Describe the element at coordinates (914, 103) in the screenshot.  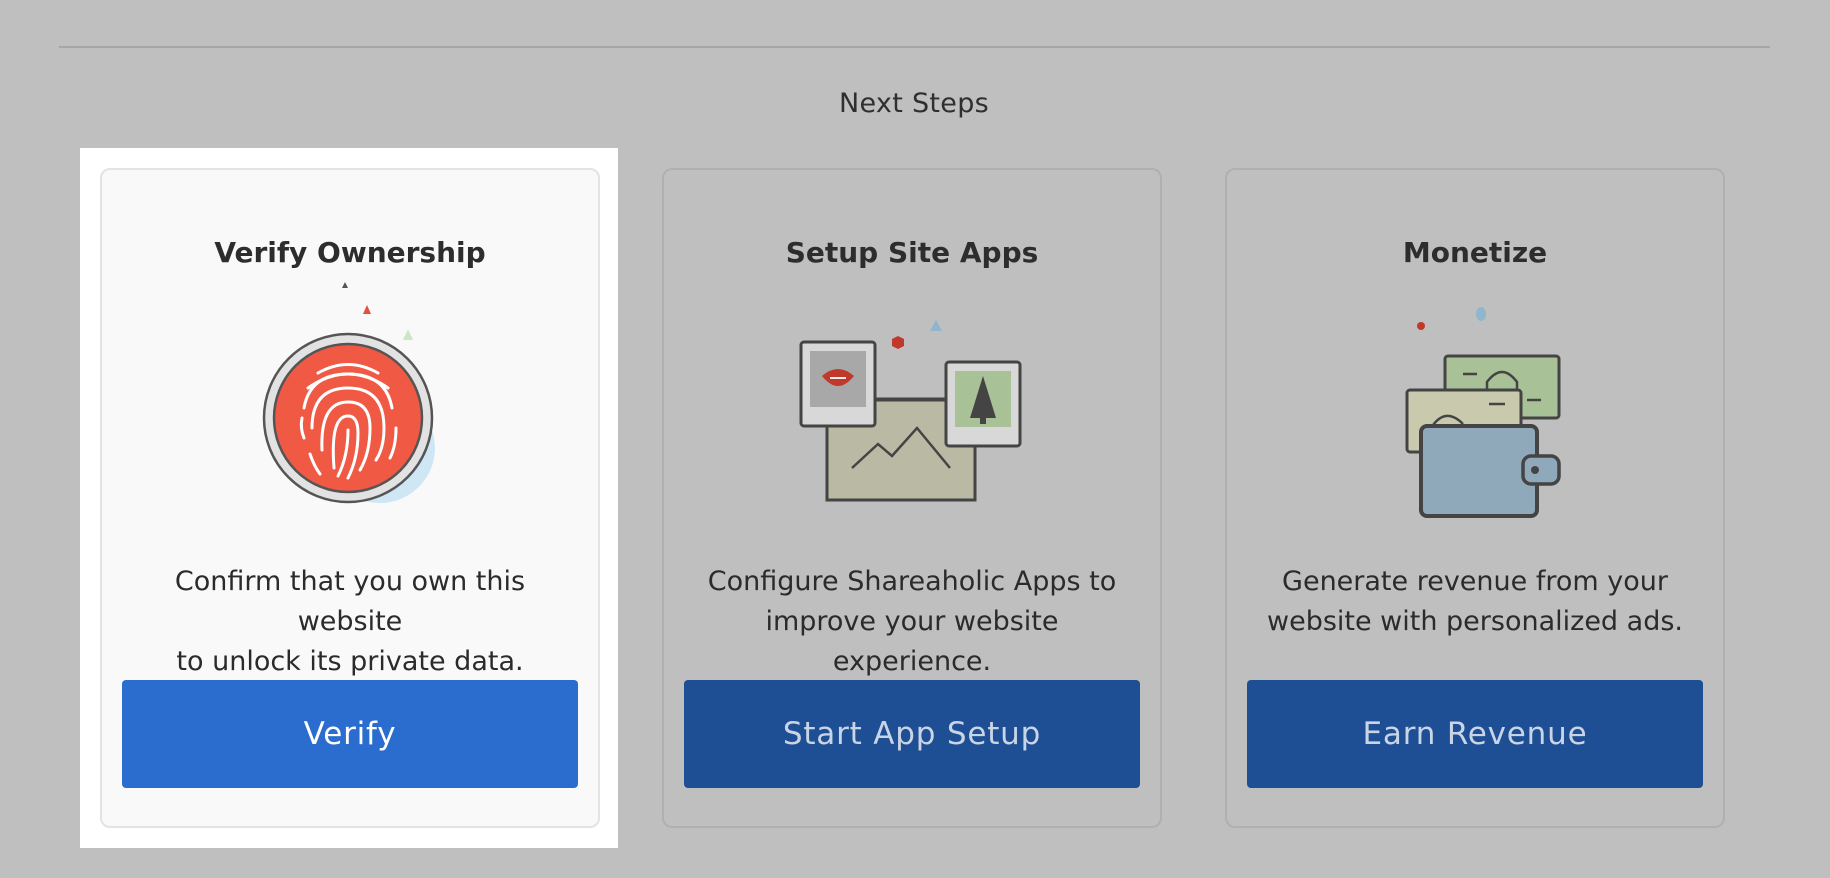
I see `section-title: Next Steps` at that location.